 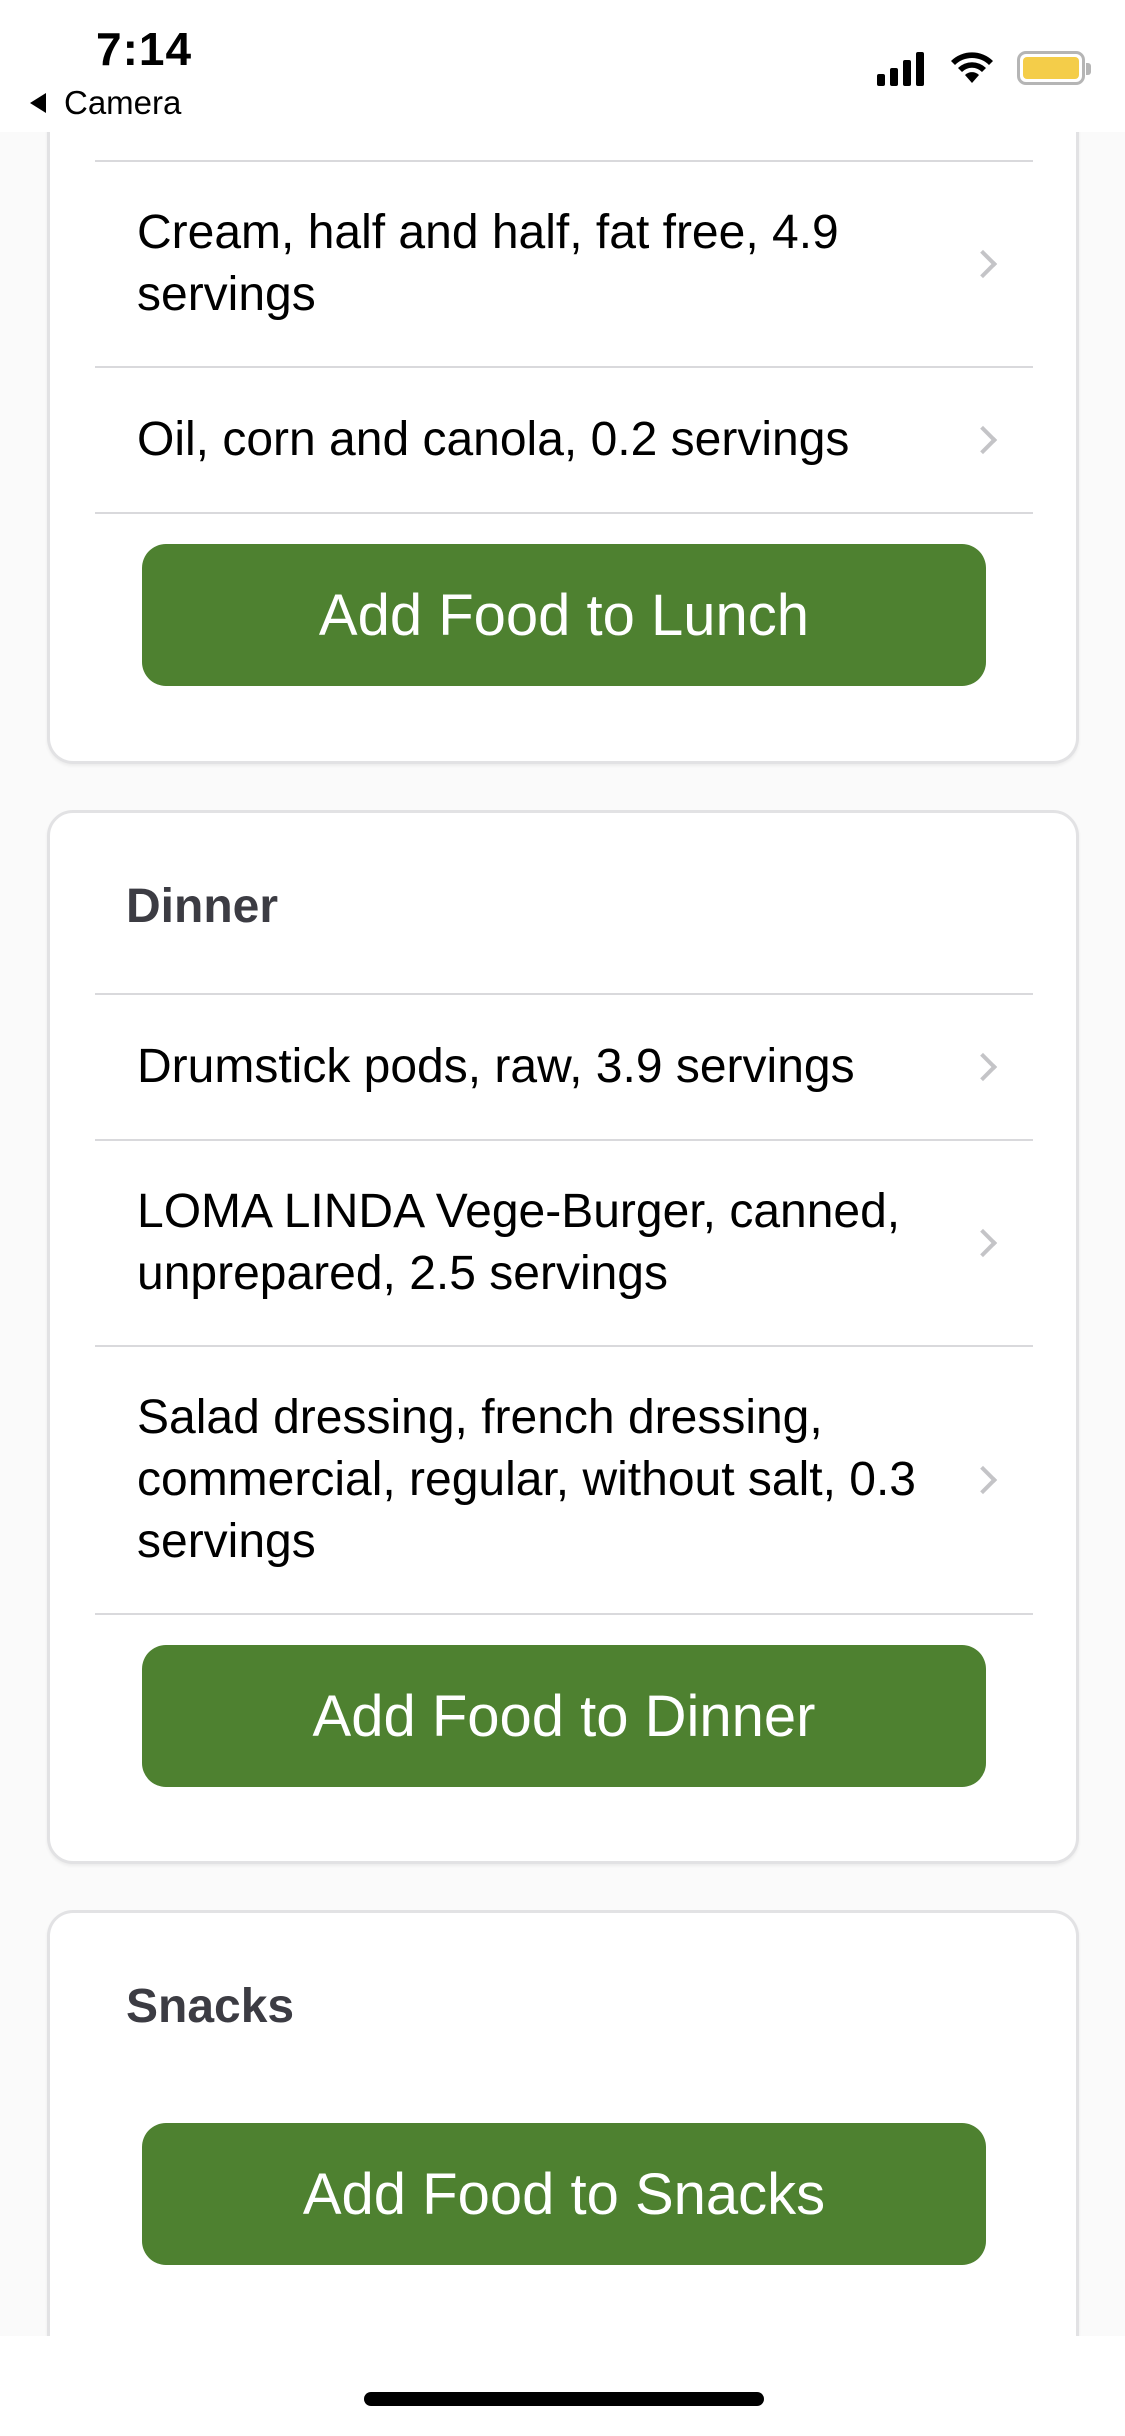 What do you see at coordinates (1051, 68) in the screenshot?
I see `battery-level` at bounding box center [1051, 68].